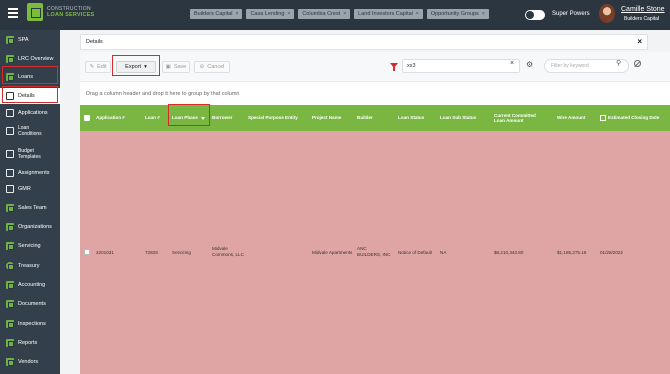 This screenshot has height=374, width=670. I want to click on sidebar-item-inspections: Inspections, so click(30, 324).